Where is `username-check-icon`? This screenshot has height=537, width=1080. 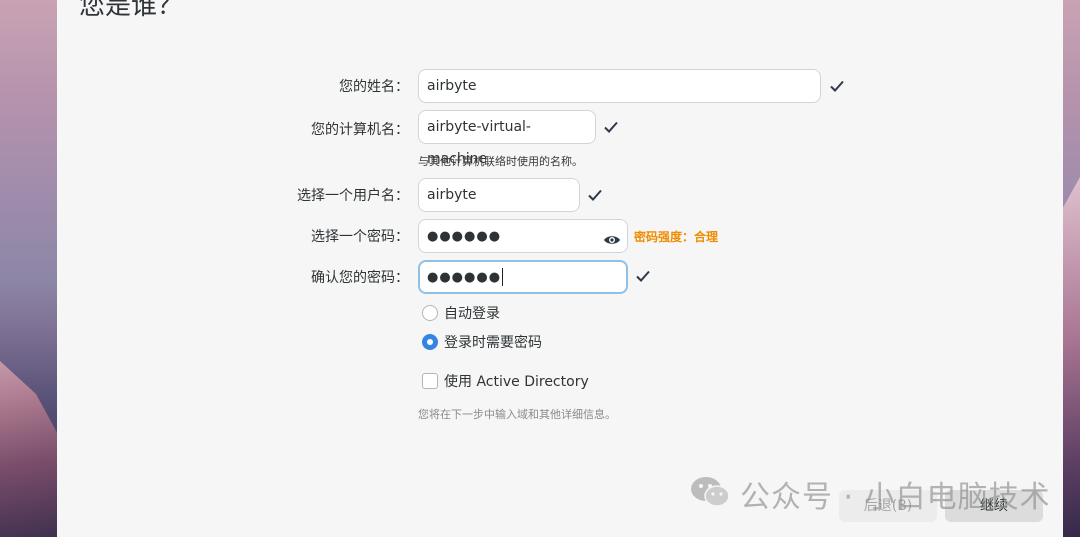
username-check-icon is located at coordinates (595, 195).